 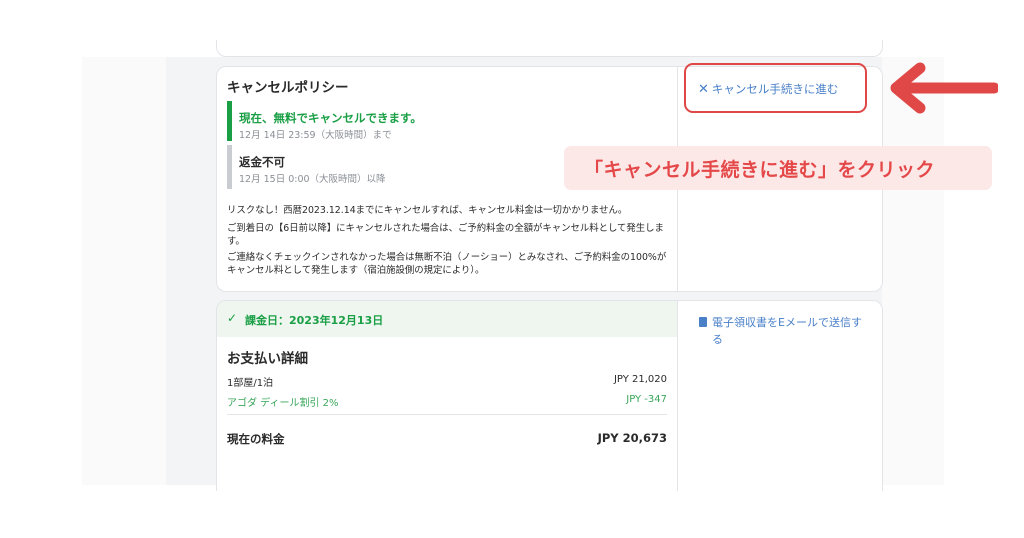 What do you see at coordinates (913, 271) in the screenshot?
I see `page-right-margin` at bounding box center [913, 271].